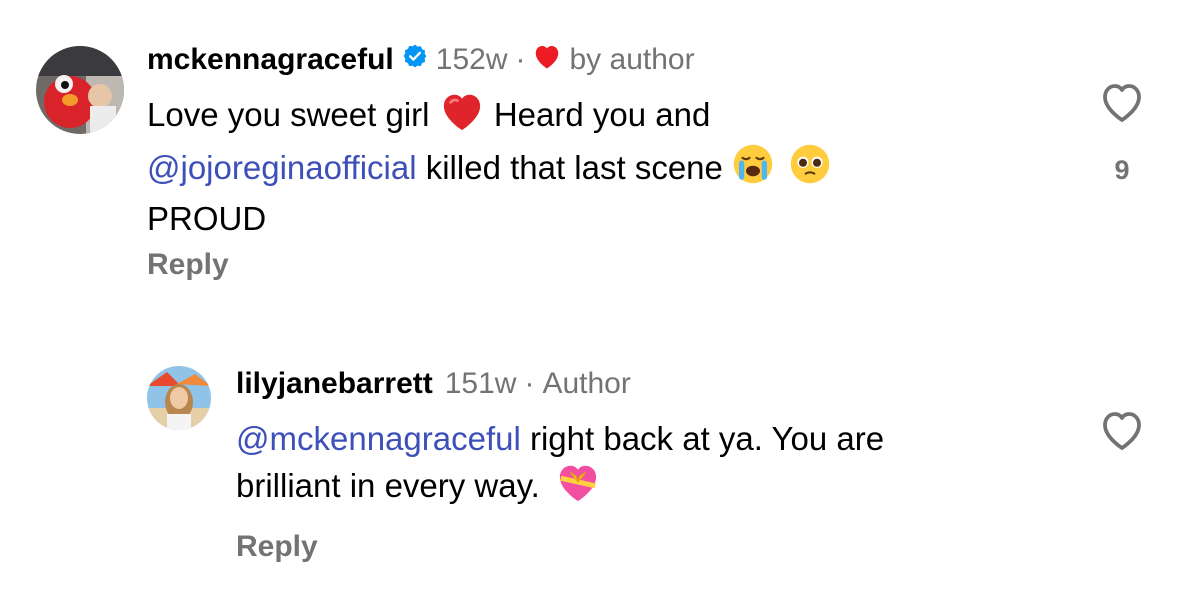 This screenshot has width=1200, height=595. I want to click on pleading-face-emoji, so click(810, 169).